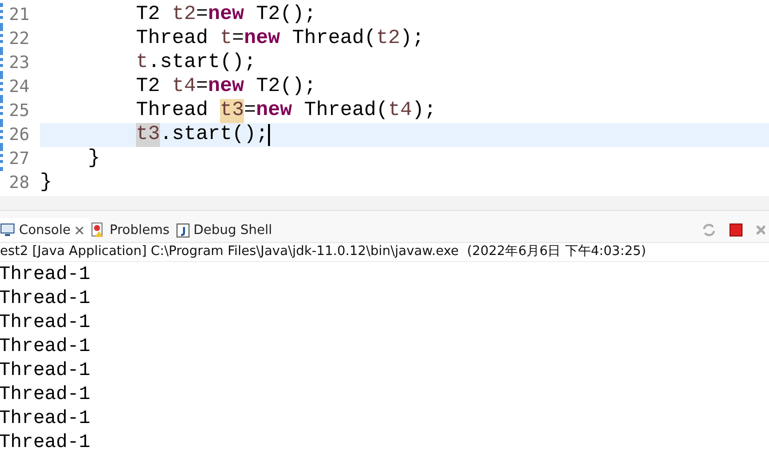 Image resolution: width=769 pixels, height=466 pixels. What do you see at coordinates (19, 183) in the screenshot?
I see `line-number: 28` at bounding box center [19, 183].